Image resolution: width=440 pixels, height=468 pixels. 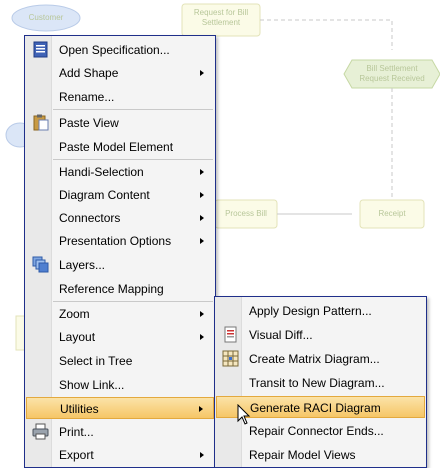 I want to click on menu-item-label: Layout, so click(x=77, y=337).